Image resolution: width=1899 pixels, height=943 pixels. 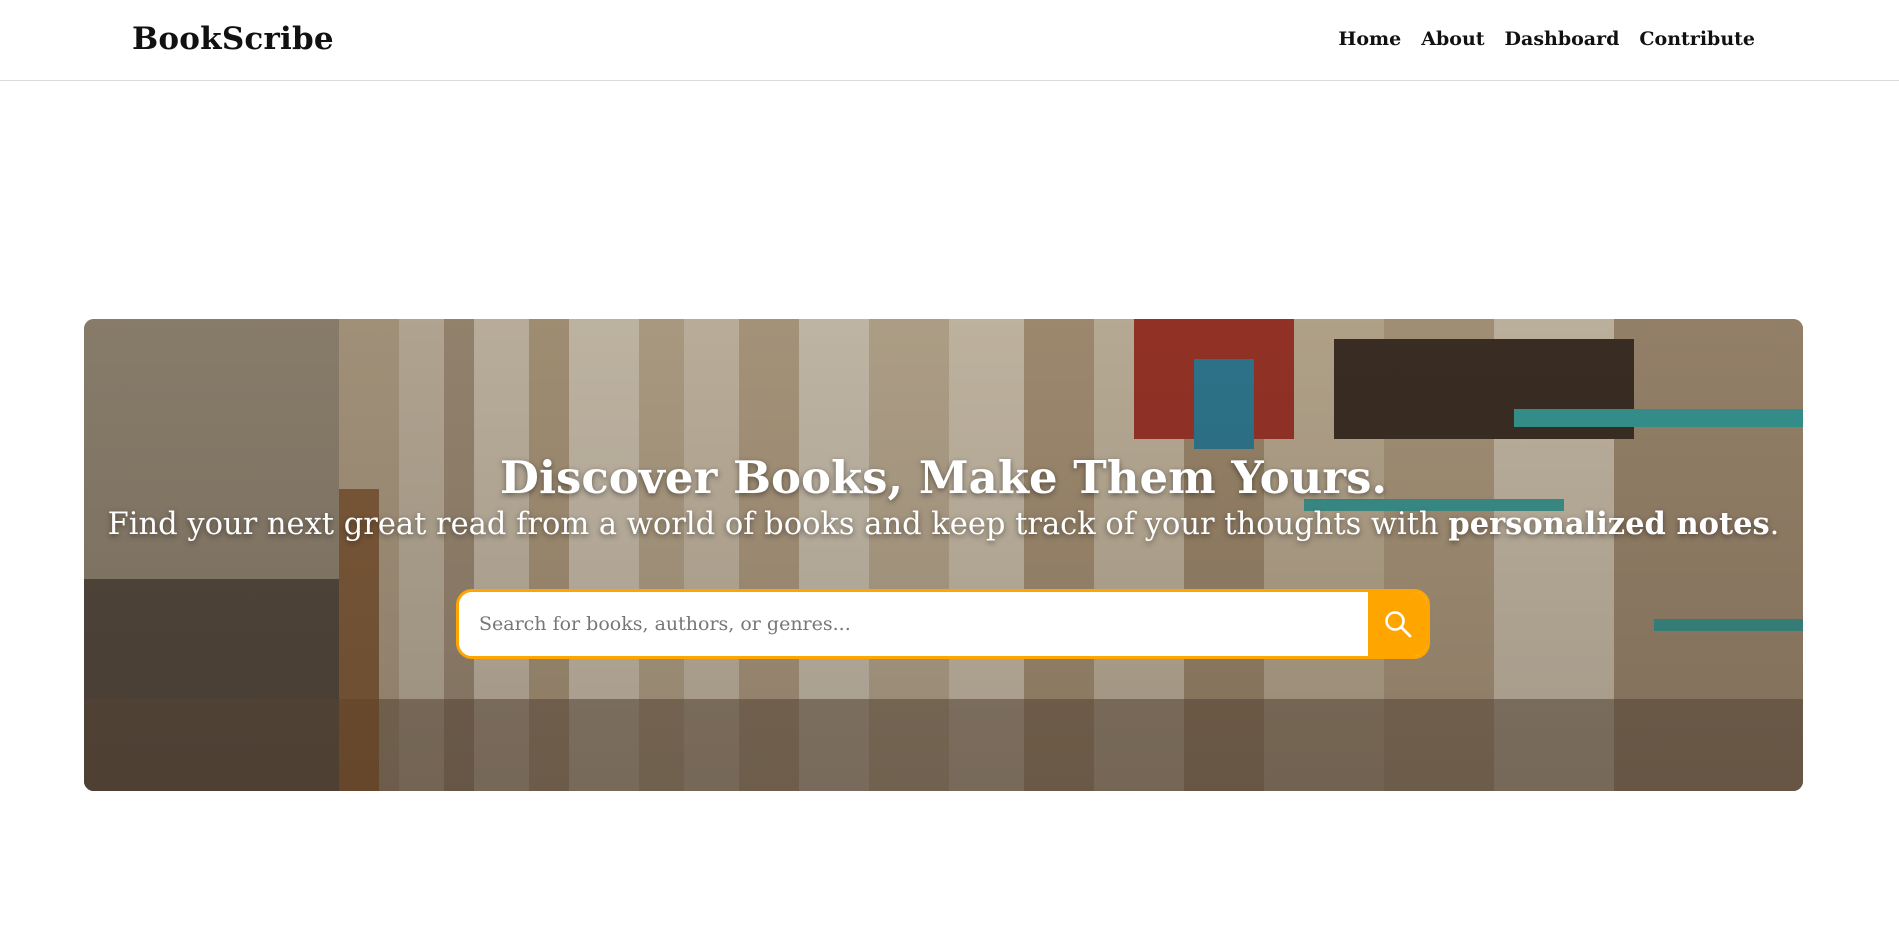 I want to click on hero-subtitle-emphasis: personalized notes, so click(x=1609, y=523).